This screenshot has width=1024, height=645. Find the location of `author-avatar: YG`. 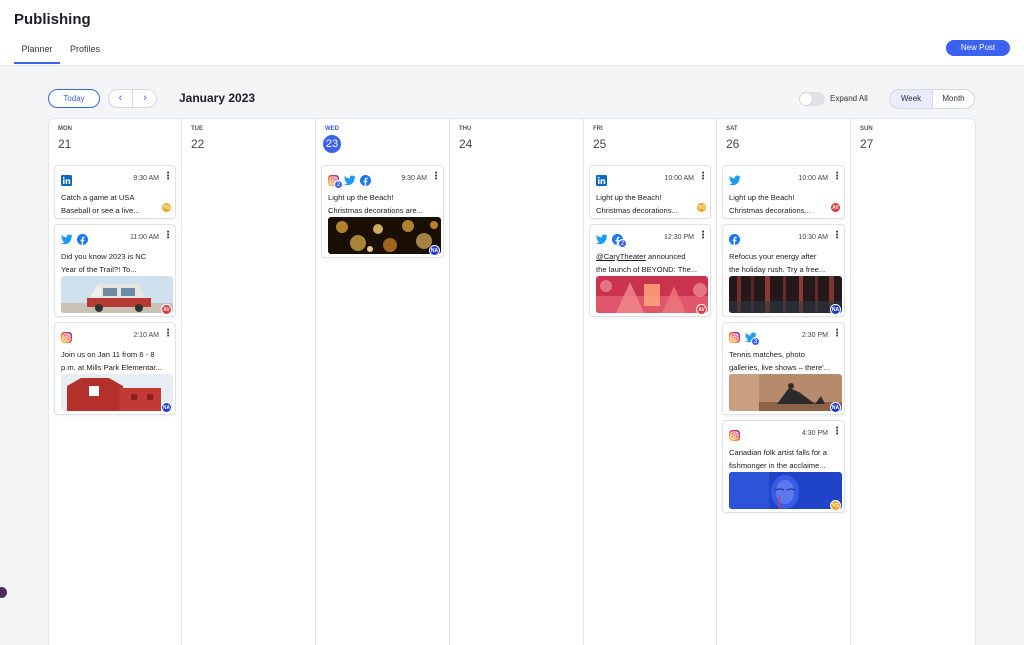

author-avatar: YG is located at coordinates (166, 207).